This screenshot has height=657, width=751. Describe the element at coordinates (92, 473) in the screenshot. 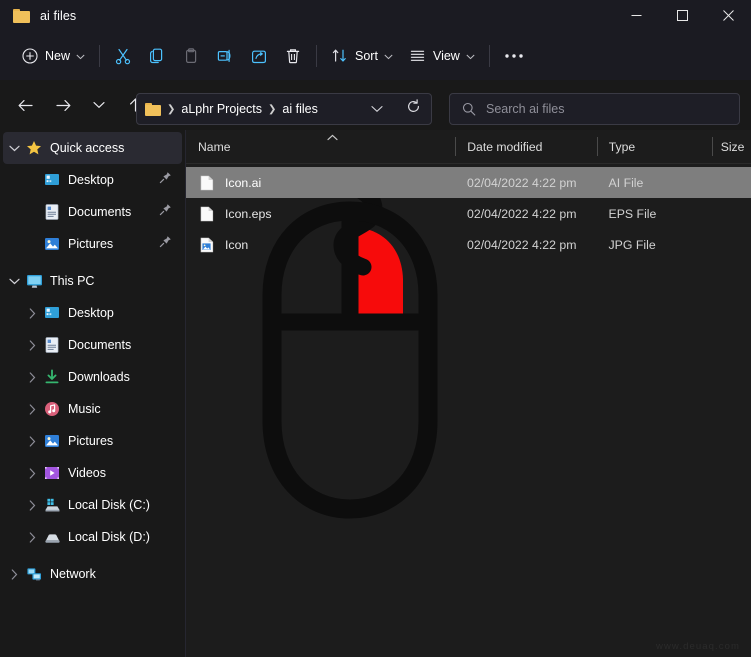

I see `sidebar-item-videos: Videos` at that location.